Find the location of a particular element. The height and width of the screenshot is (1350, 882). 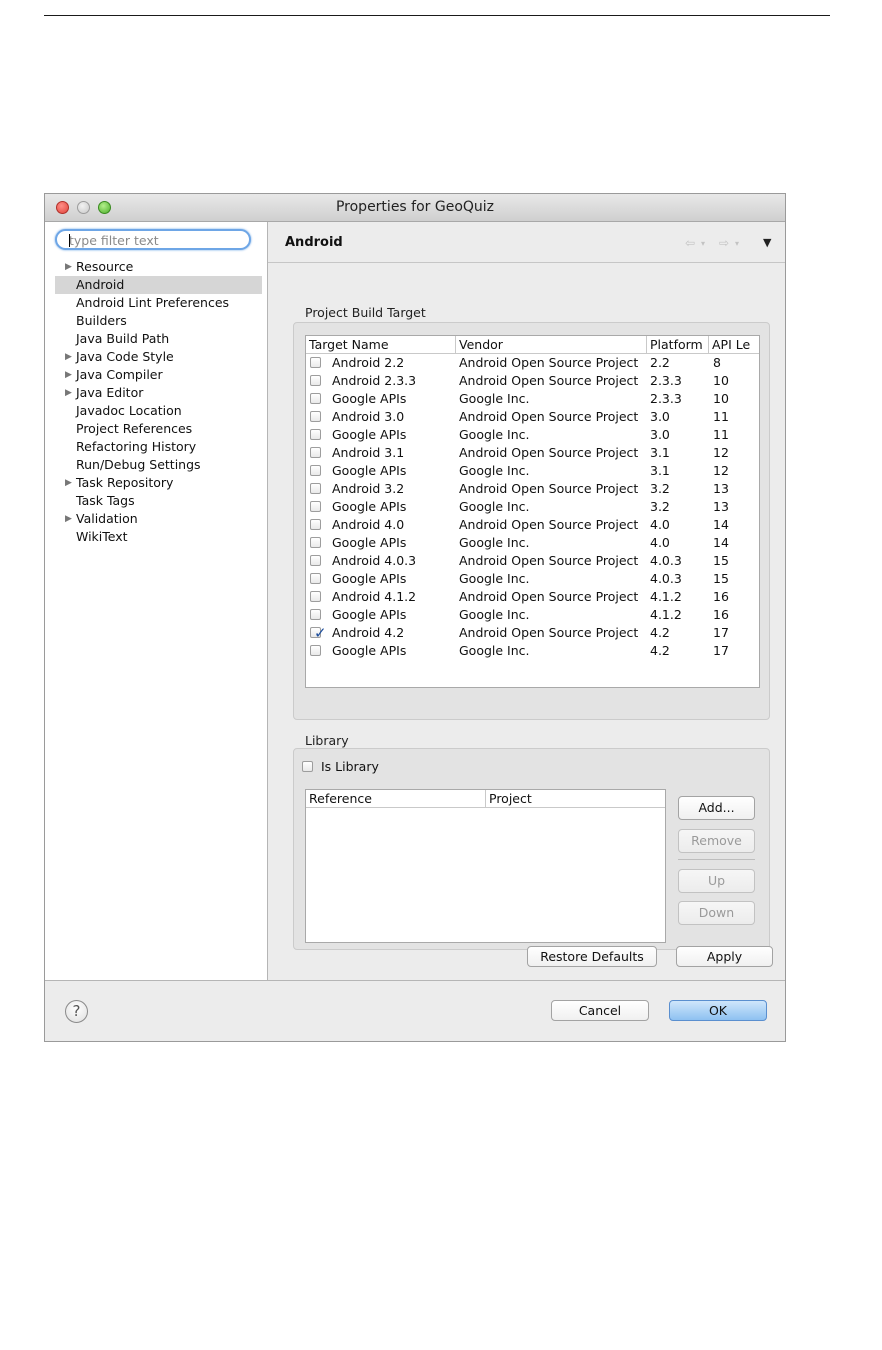

cancel-button: Cancel is located at coordinates (600, 1010).